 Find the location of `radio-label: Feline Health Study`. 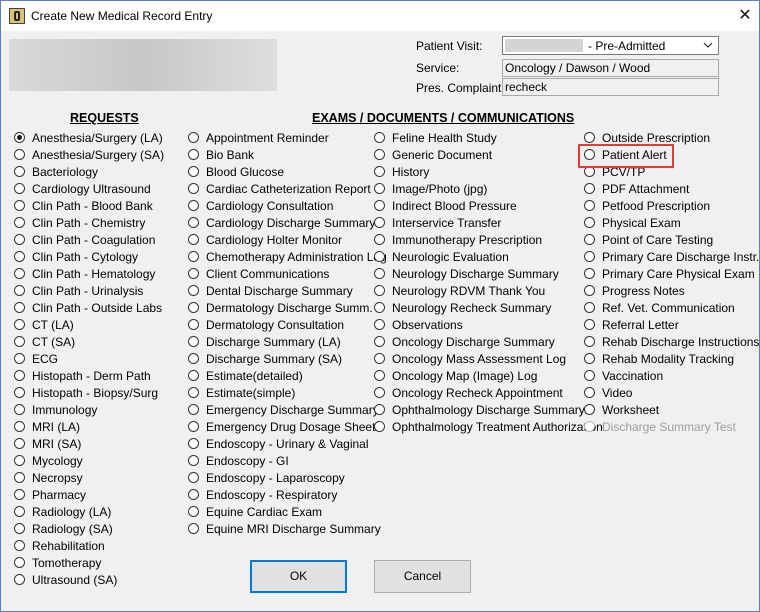

radio-label: Feline Health Study is located at coordinates (444, 138).